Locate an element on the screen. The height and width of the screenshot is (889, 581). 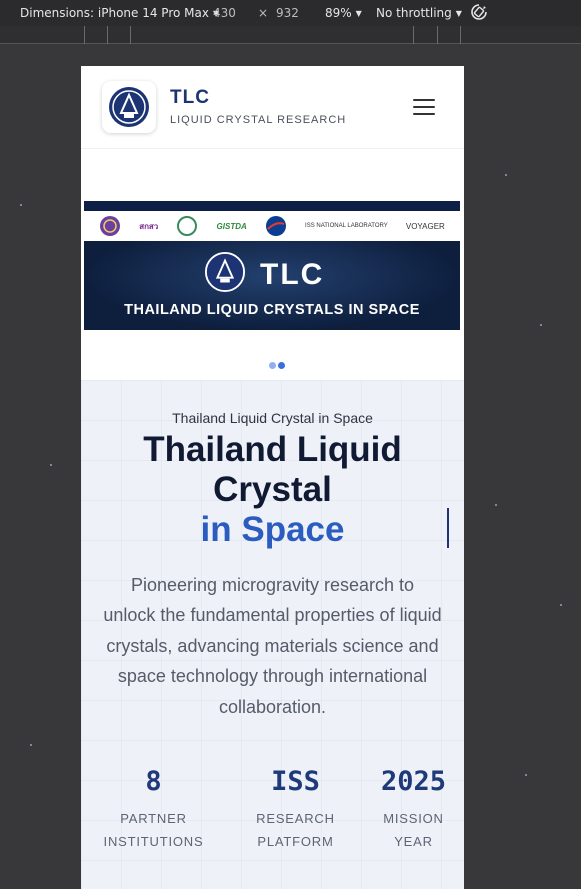
height-input: 932 is located at coordinates (287, 13).